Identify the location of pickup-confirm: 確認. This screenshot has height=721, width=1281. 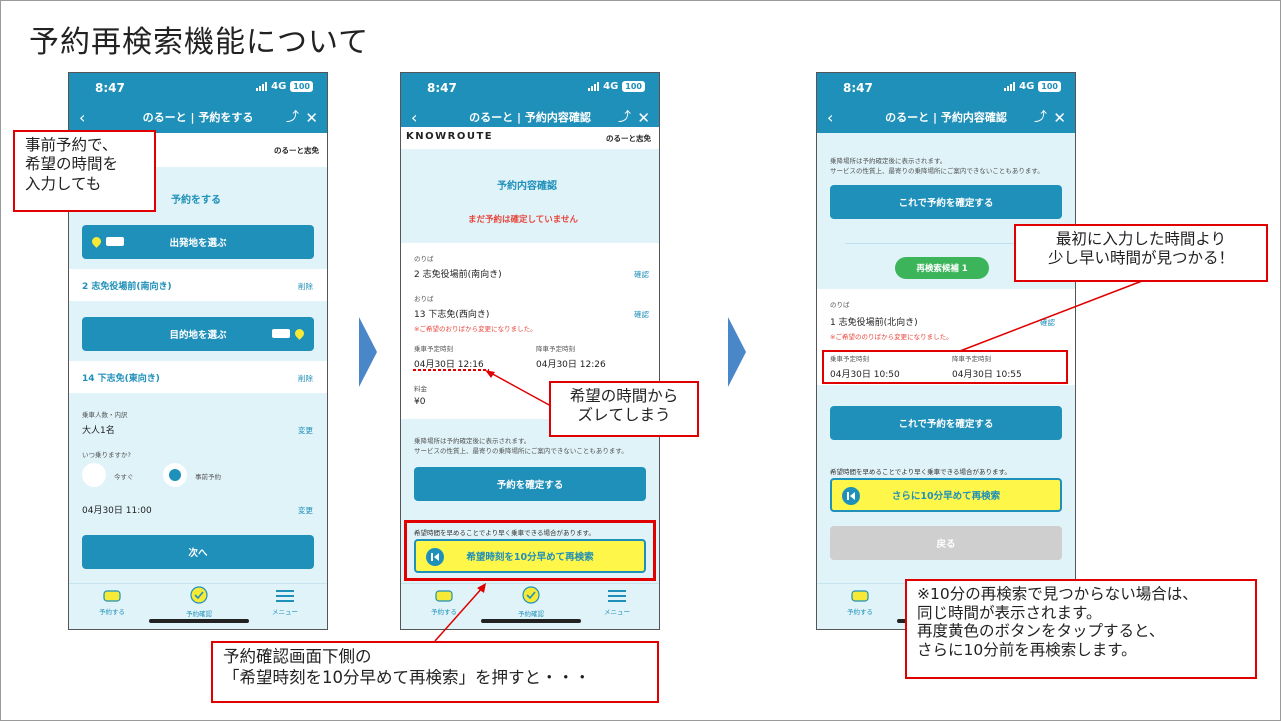
(641, 274).